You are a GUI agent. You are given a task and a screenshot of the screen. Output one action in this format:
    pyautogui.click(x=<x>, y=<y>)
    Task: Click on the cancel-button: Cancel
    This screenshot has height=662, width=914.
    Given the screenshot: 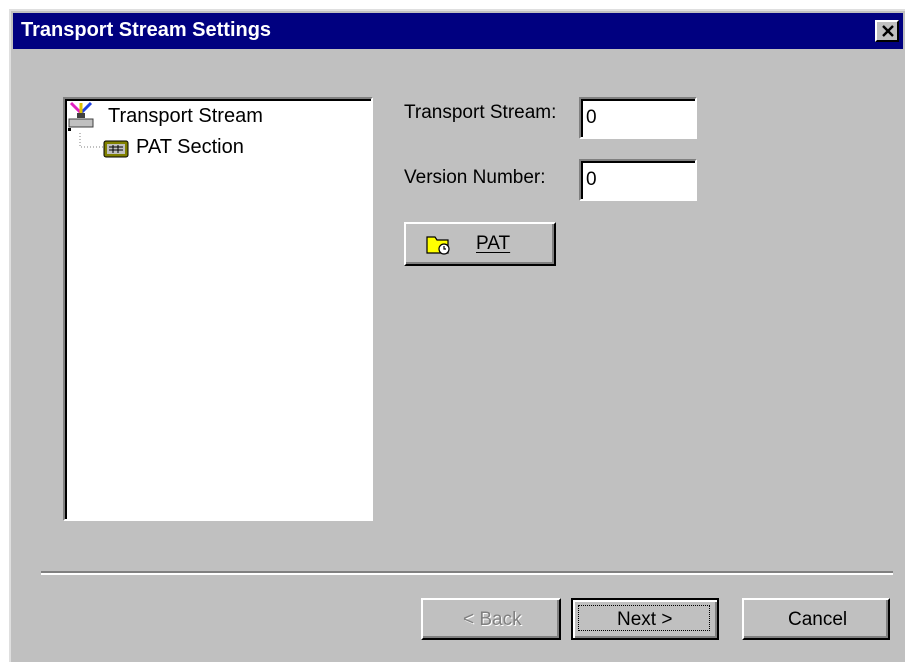 What is the action you would take?
    pyautogui.click(x=816, y=619)
    